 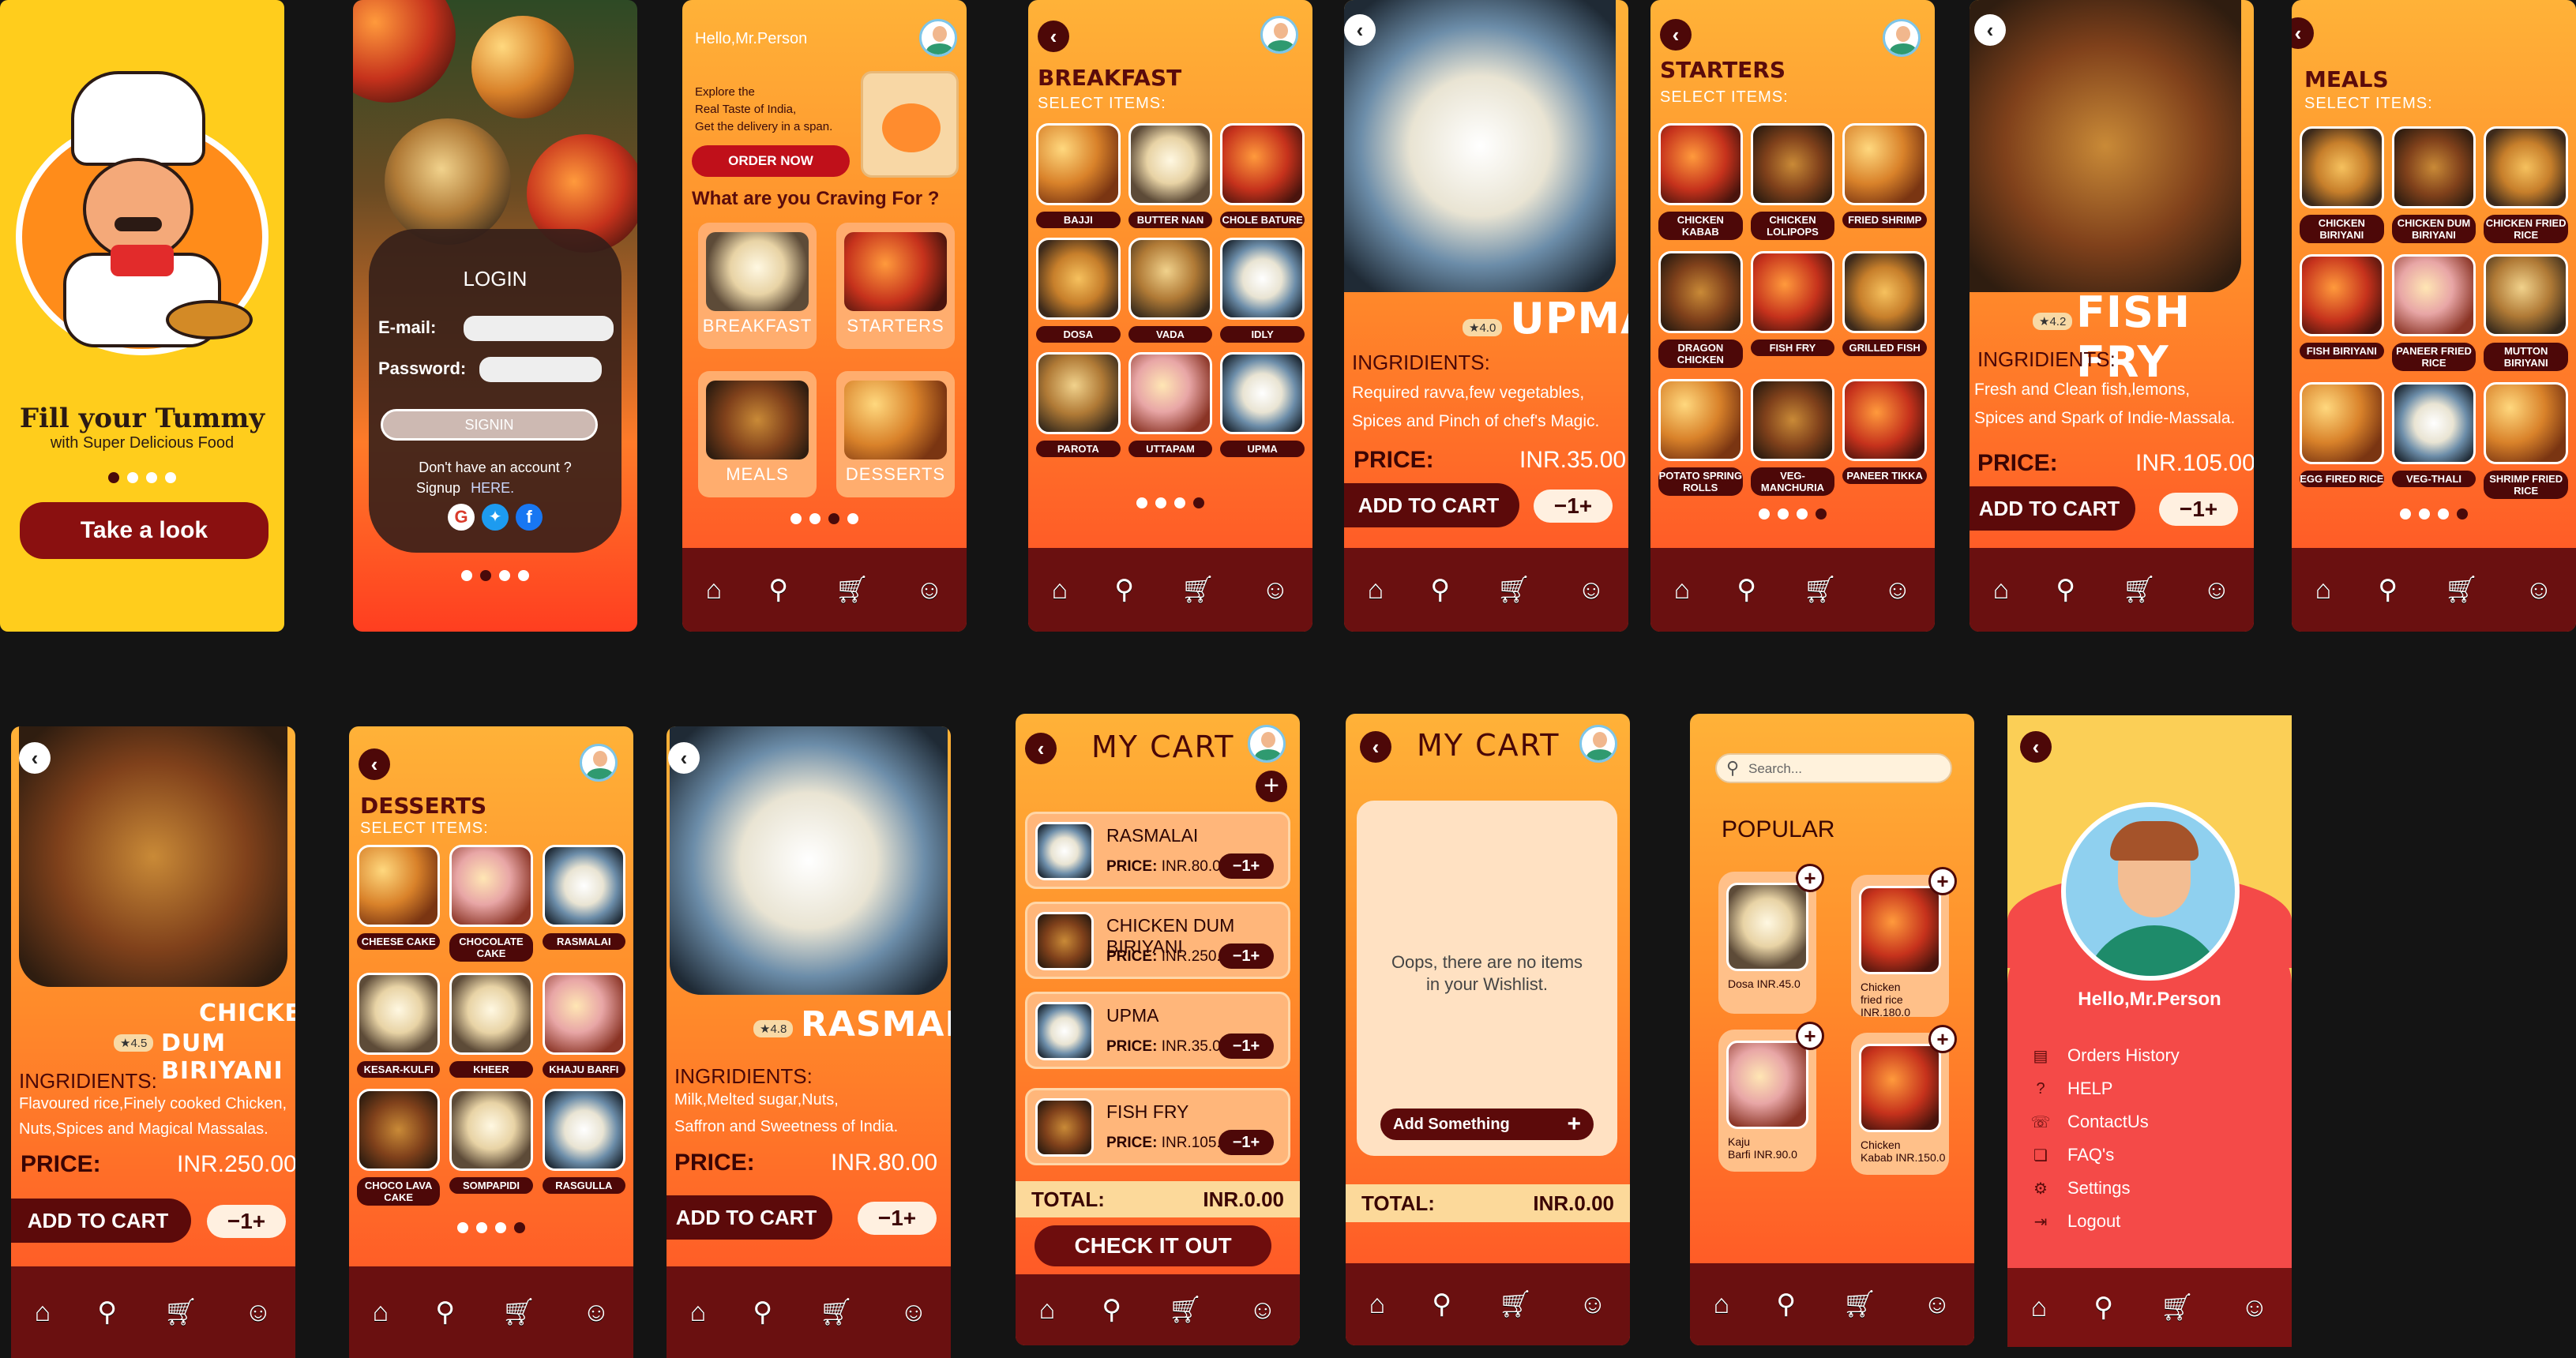 What do you see at coordinates (529, 517) in the screenshot?
I see `facebook-icon: f` at bounding box center [529, 517].